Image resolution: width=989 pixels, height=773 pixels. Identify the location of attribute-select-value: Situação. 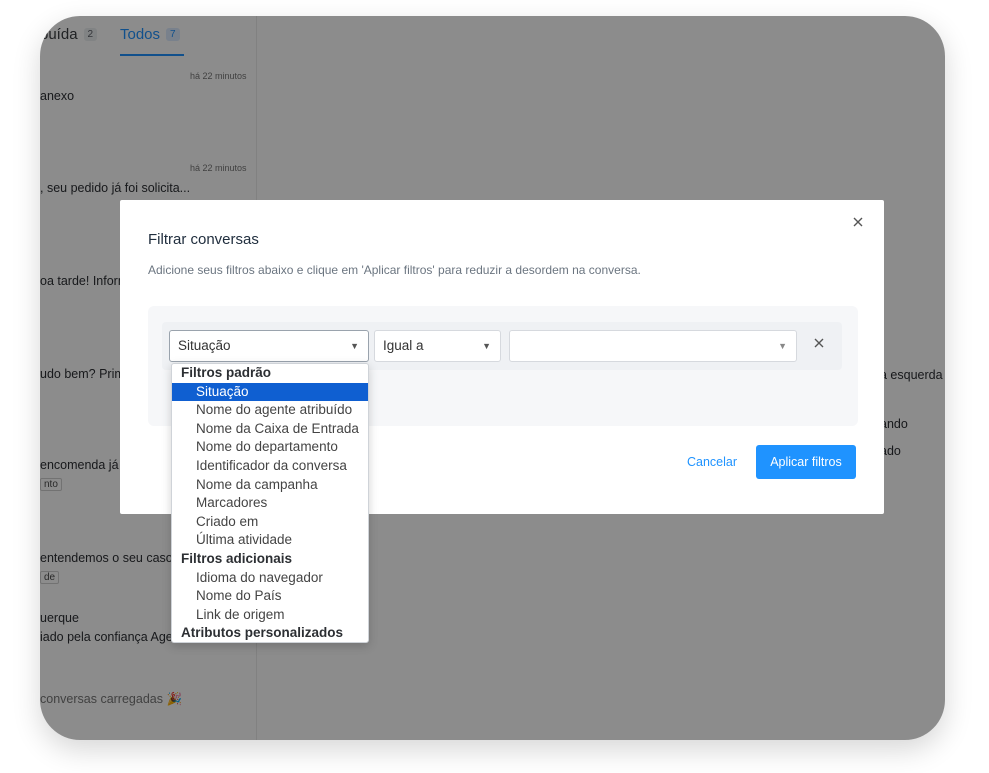
(204, 345).